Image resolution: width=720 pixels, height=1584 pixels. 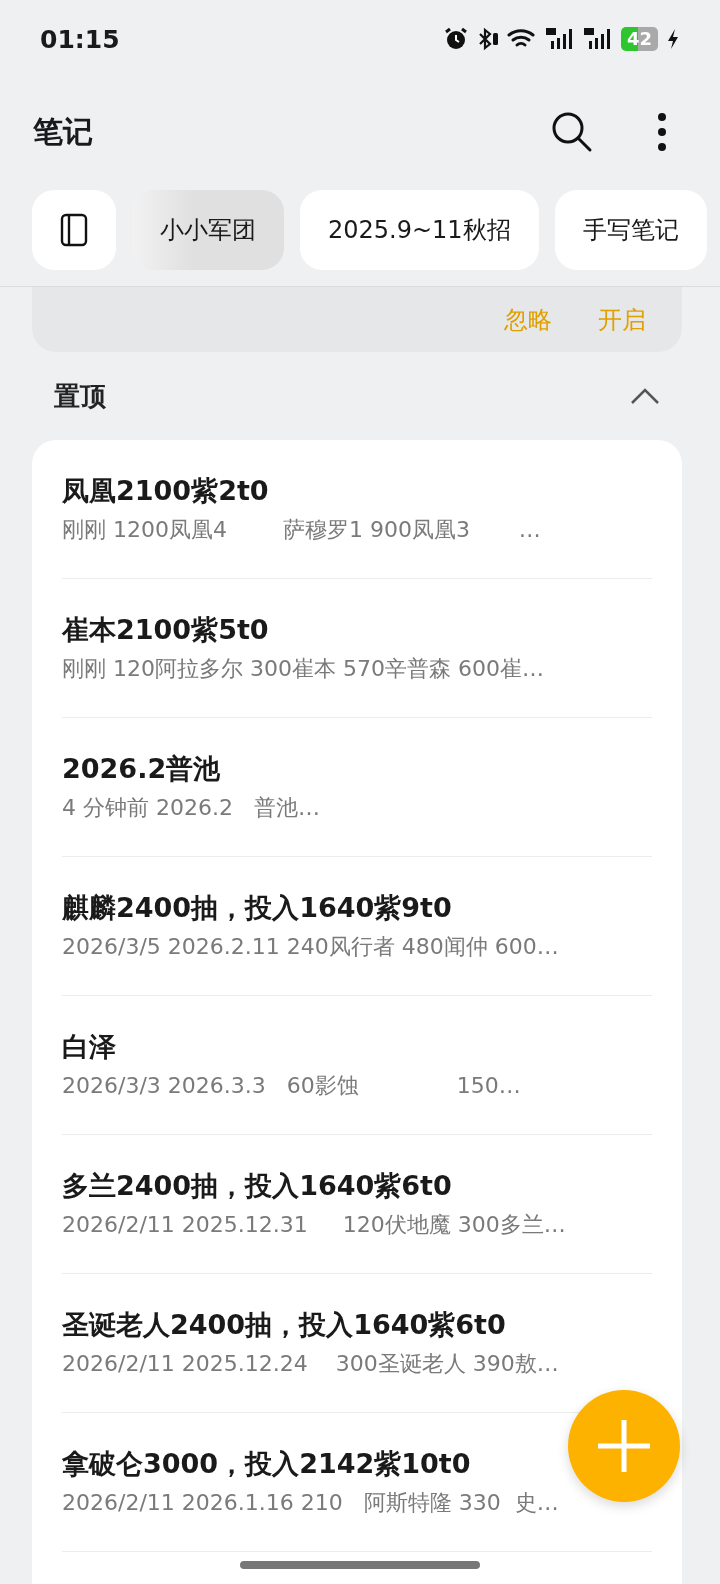 I want to click on search-icon, so click(x=572, y=132).